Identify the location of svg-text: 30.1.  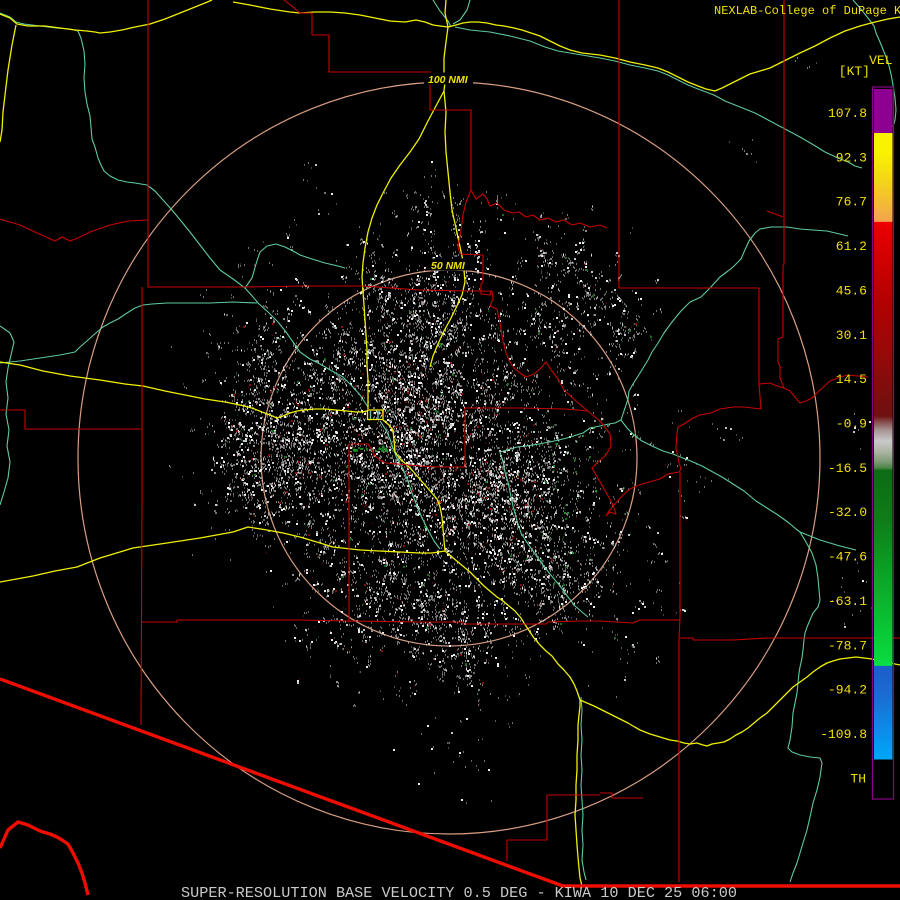
(851, 335).